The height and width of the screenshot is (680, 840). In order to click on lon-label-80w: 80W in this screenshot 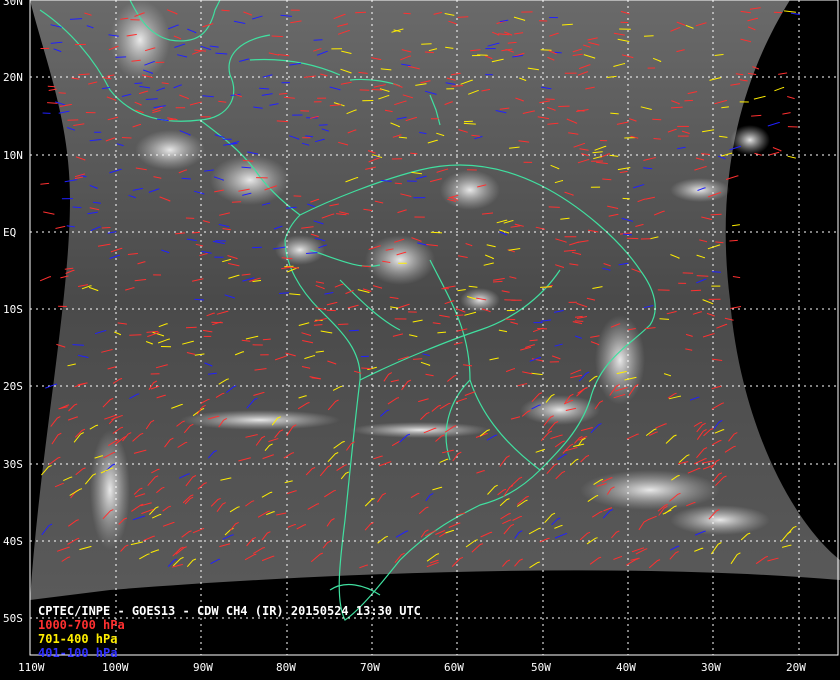, I will do `click(286, 667)`.